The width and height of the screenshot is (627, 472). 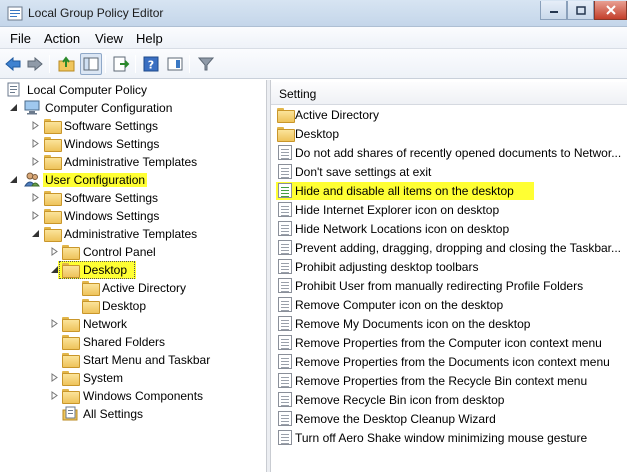 I want to click on menu-help: Help, so click(x=149, y=38).